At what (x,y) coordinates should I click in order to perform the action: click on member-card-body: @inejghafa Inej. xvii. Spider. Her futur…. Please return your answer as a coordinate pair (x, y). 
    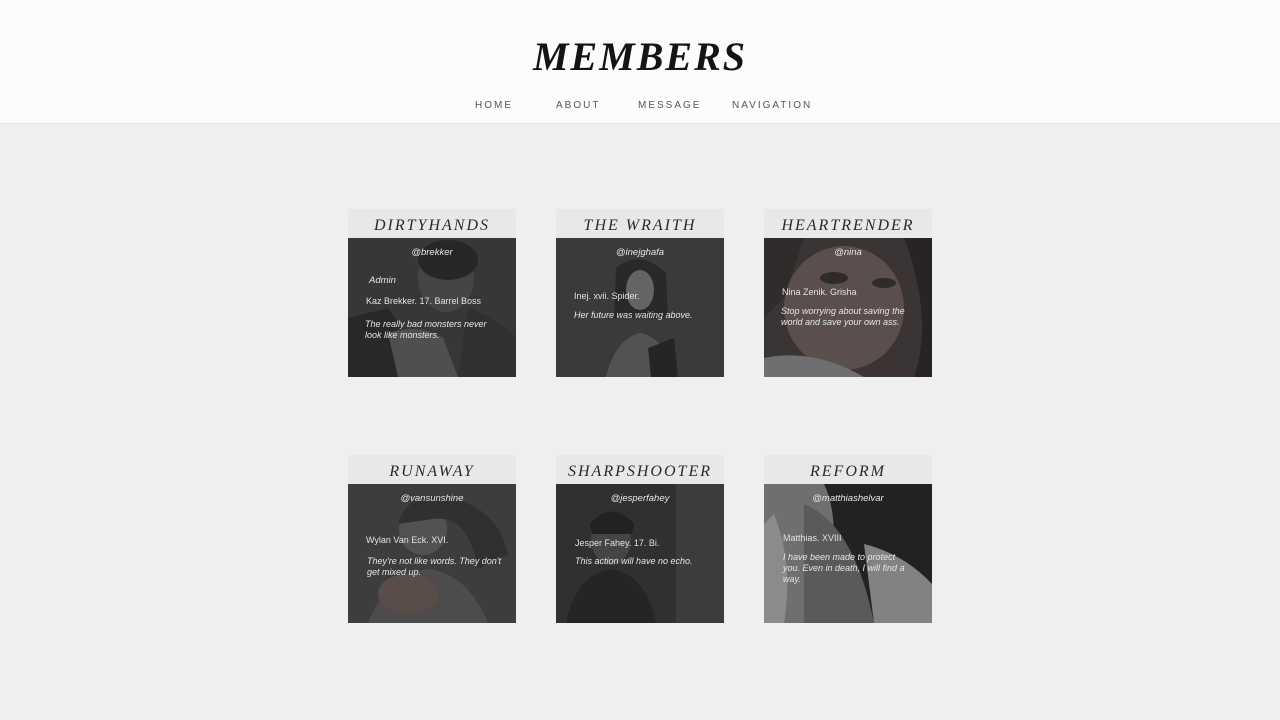
    Looking at the image, I should click on (640, 307).